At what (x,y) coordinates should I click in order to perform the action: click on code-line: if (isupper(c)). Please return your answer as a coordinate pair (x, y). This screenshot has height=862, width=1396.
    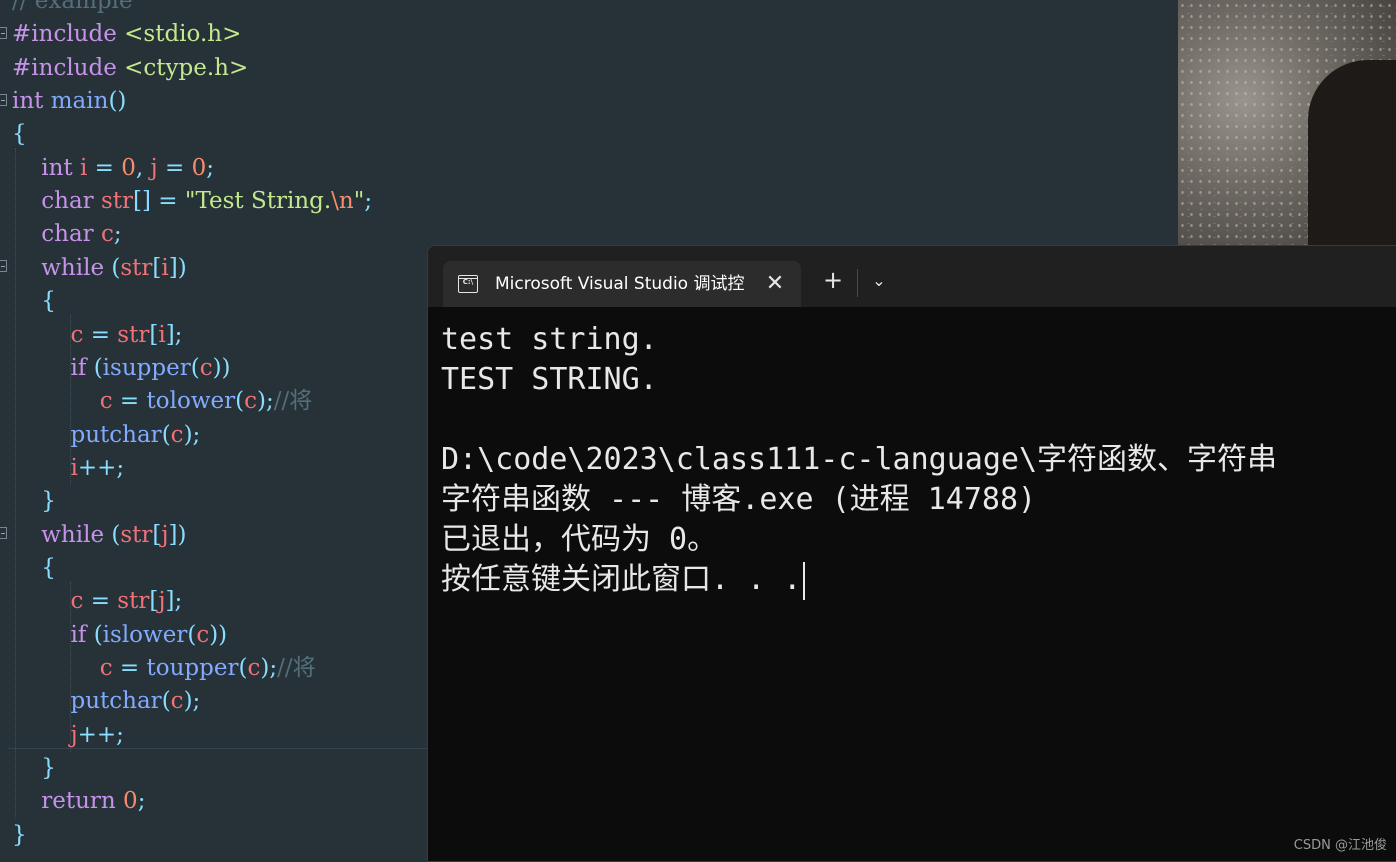
    Looking at the image, I should click on (121, 368).